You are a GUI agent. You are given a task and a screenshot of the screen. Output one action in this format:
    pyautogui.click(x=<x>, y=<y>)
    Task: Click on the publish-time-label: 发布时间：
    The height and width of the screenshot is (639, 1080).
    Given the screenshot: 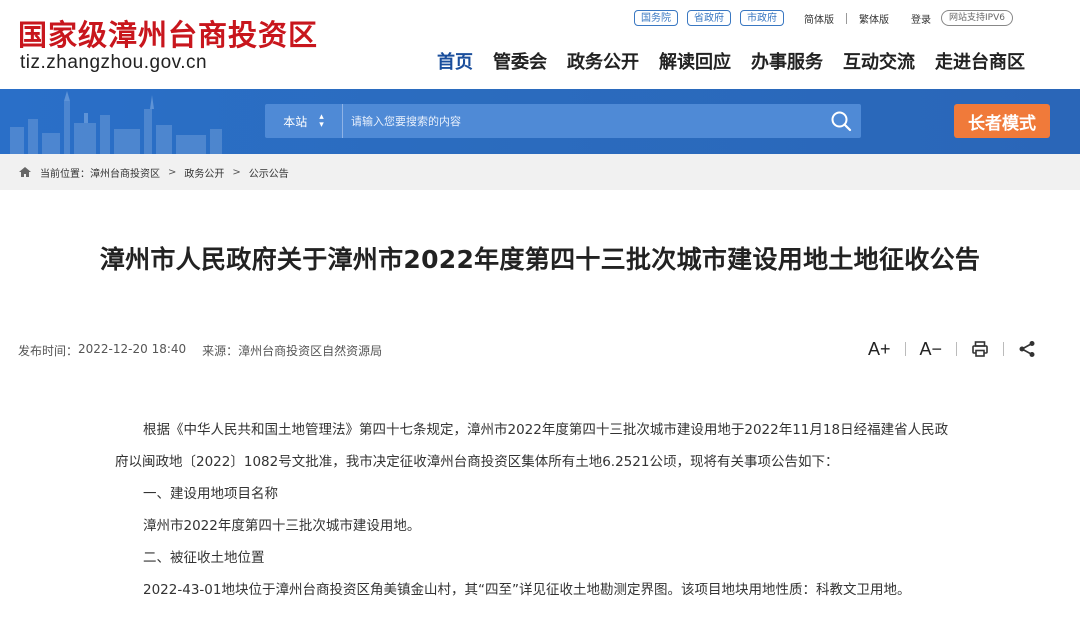 What is the action you would take?
    pyautogui.click(x=48, y=351)
    